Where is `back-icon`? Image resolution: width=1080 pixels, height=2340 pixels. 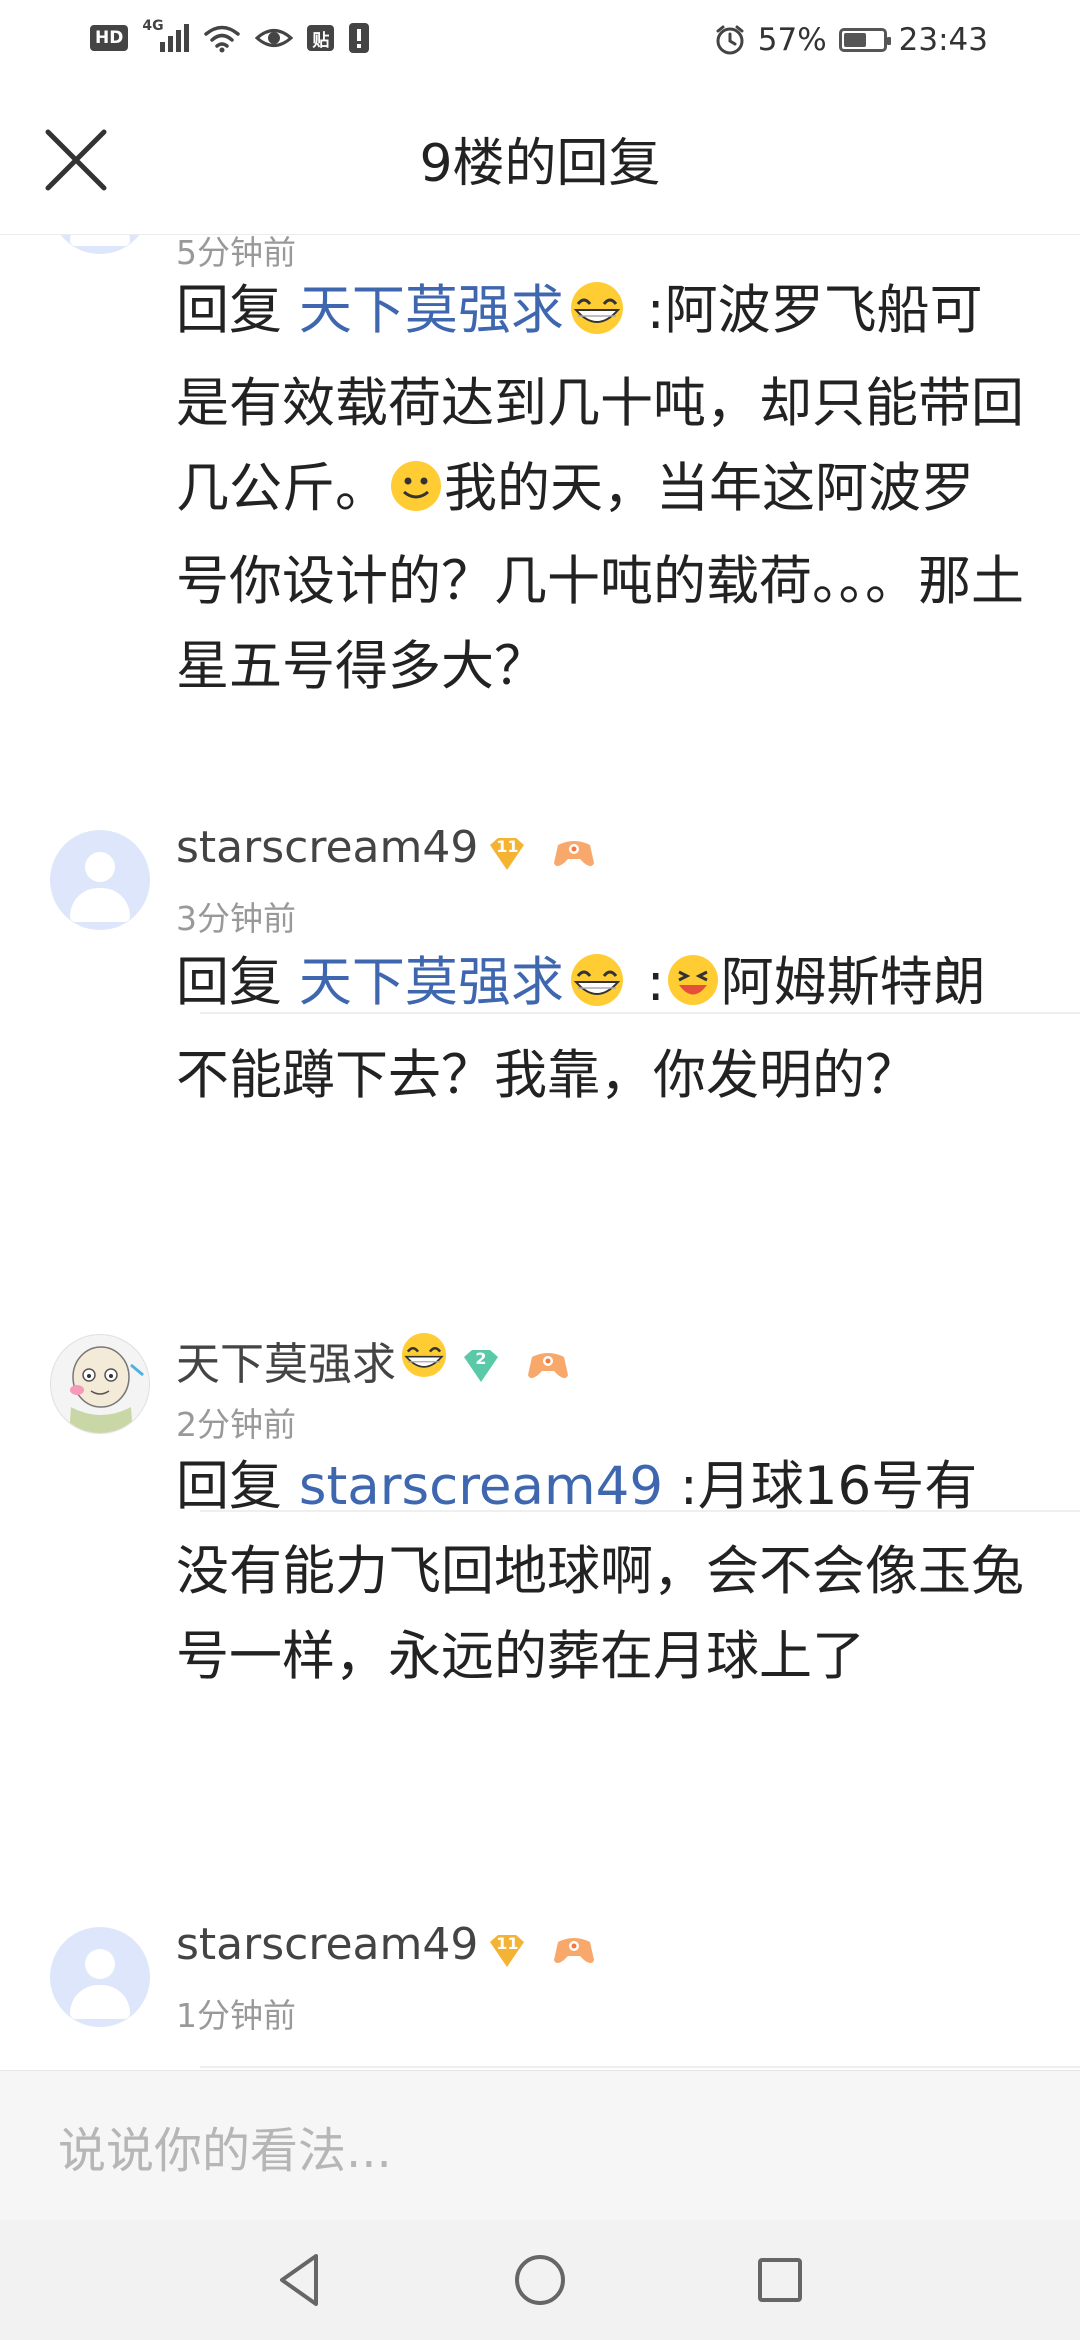
back-icon is located at coordinates (300, 2280).